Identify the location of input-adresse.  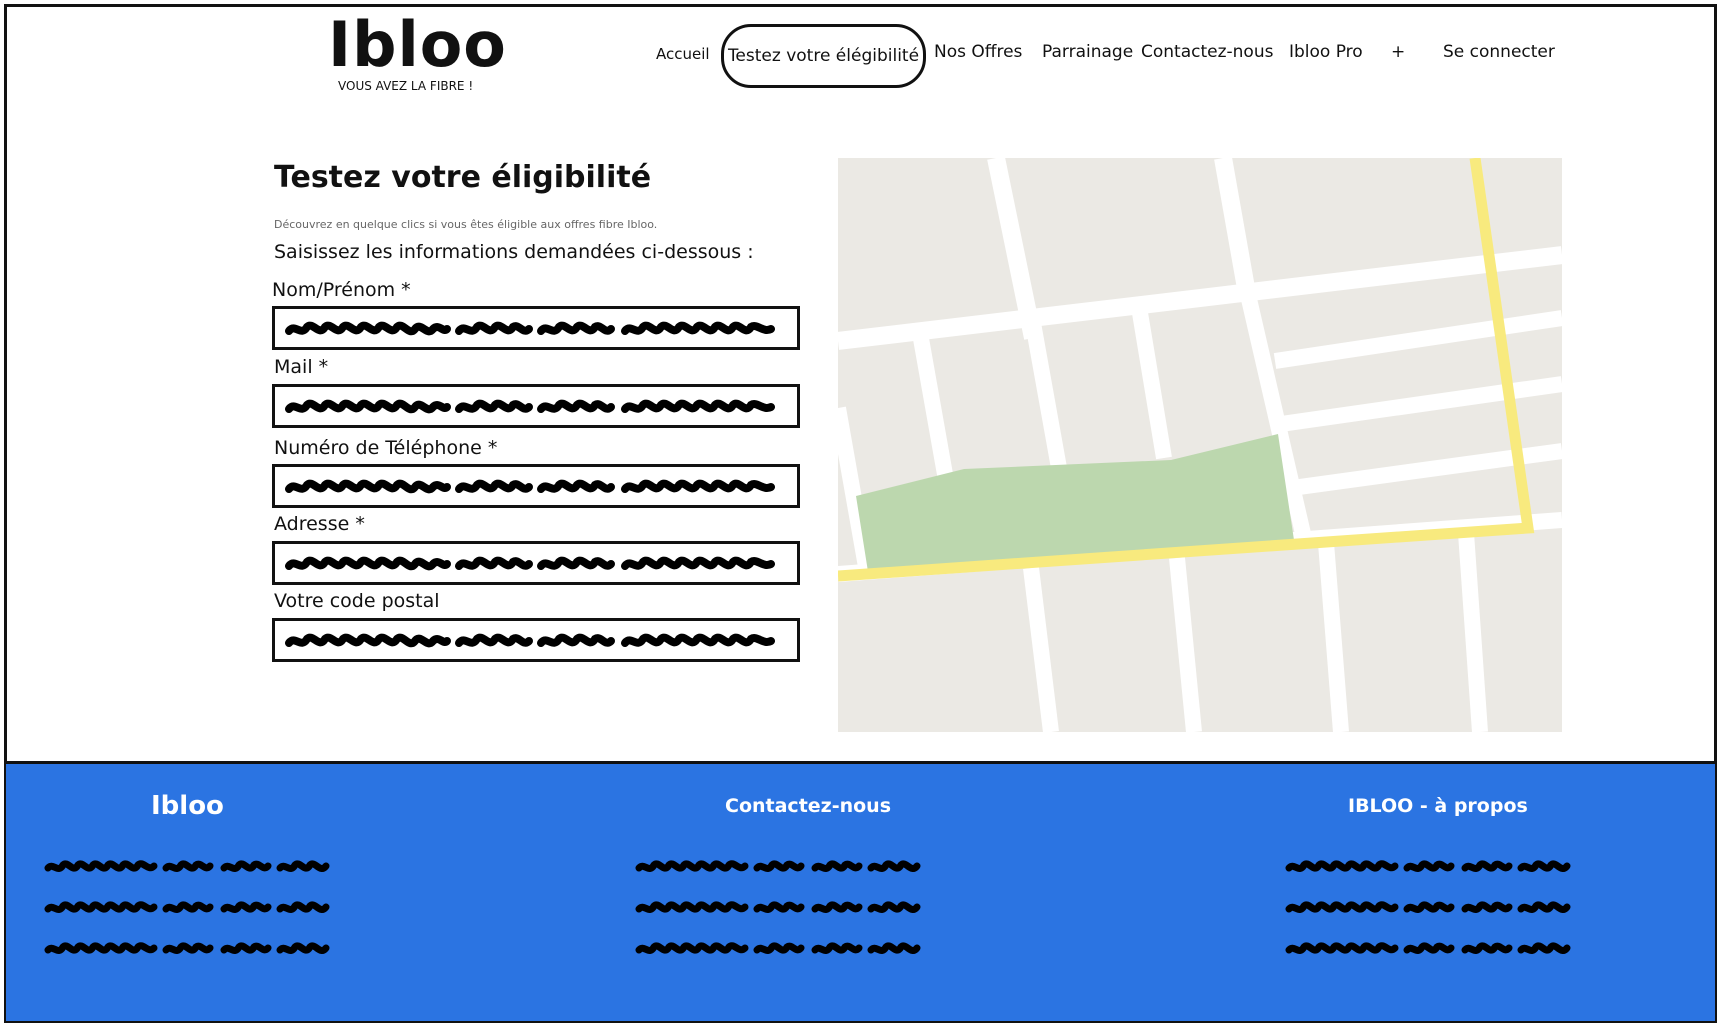
(536, 563).